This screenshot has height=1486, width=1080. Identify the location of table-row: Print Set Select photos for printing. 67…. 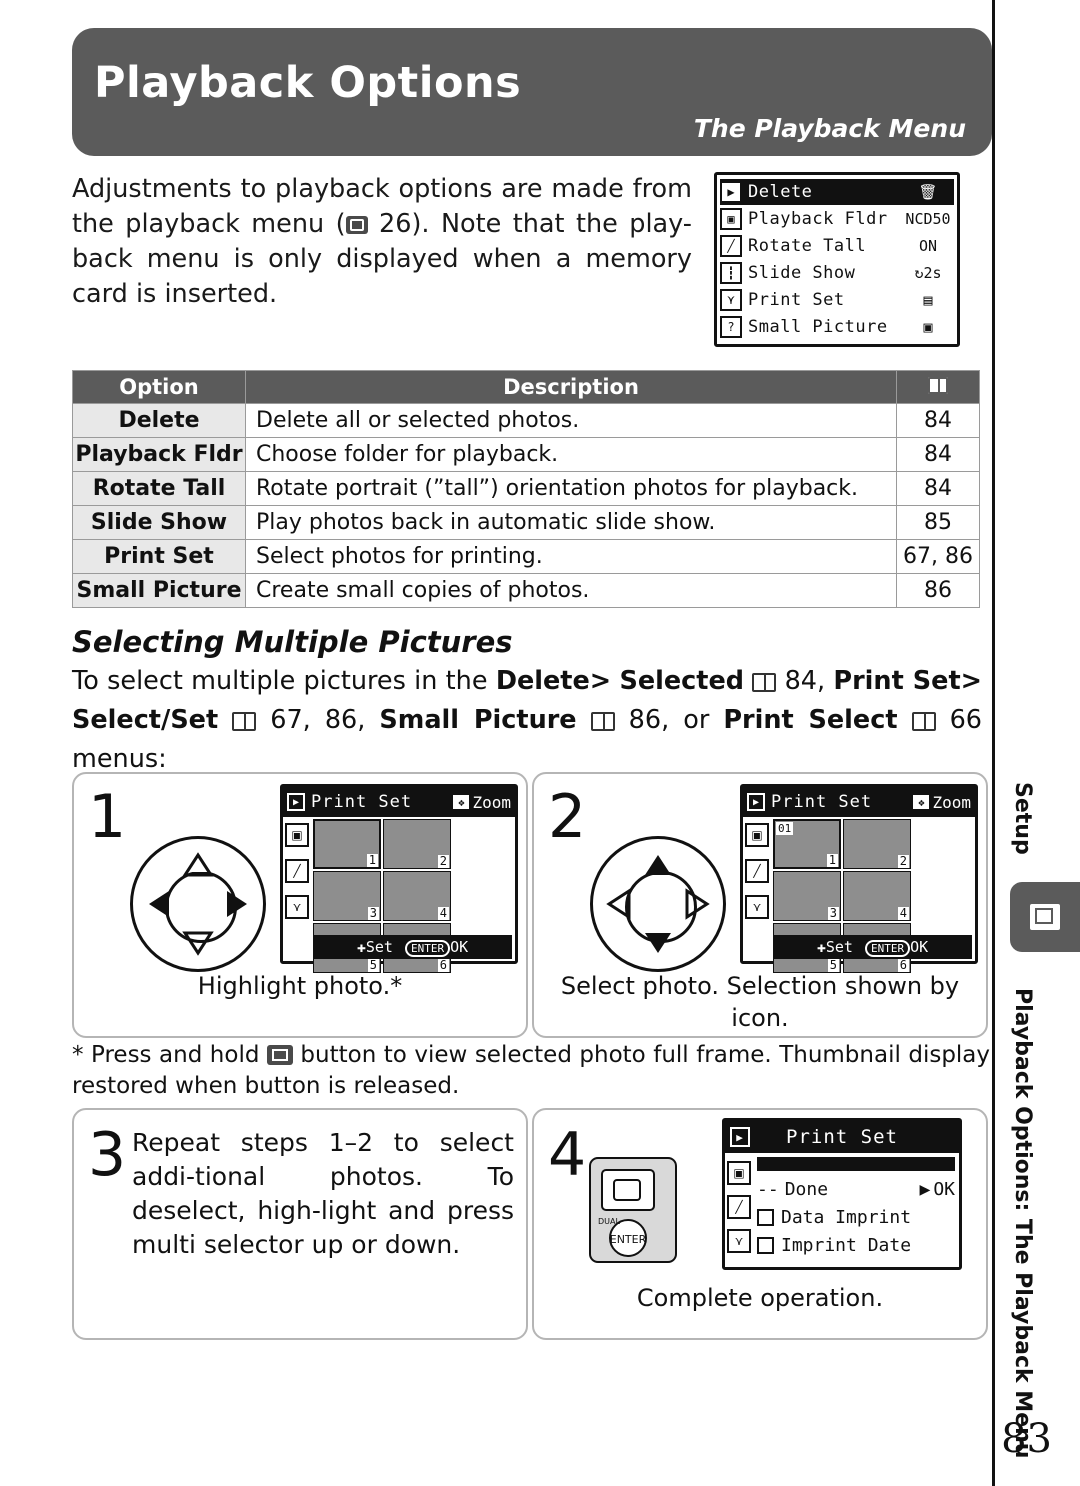
(526, 556).